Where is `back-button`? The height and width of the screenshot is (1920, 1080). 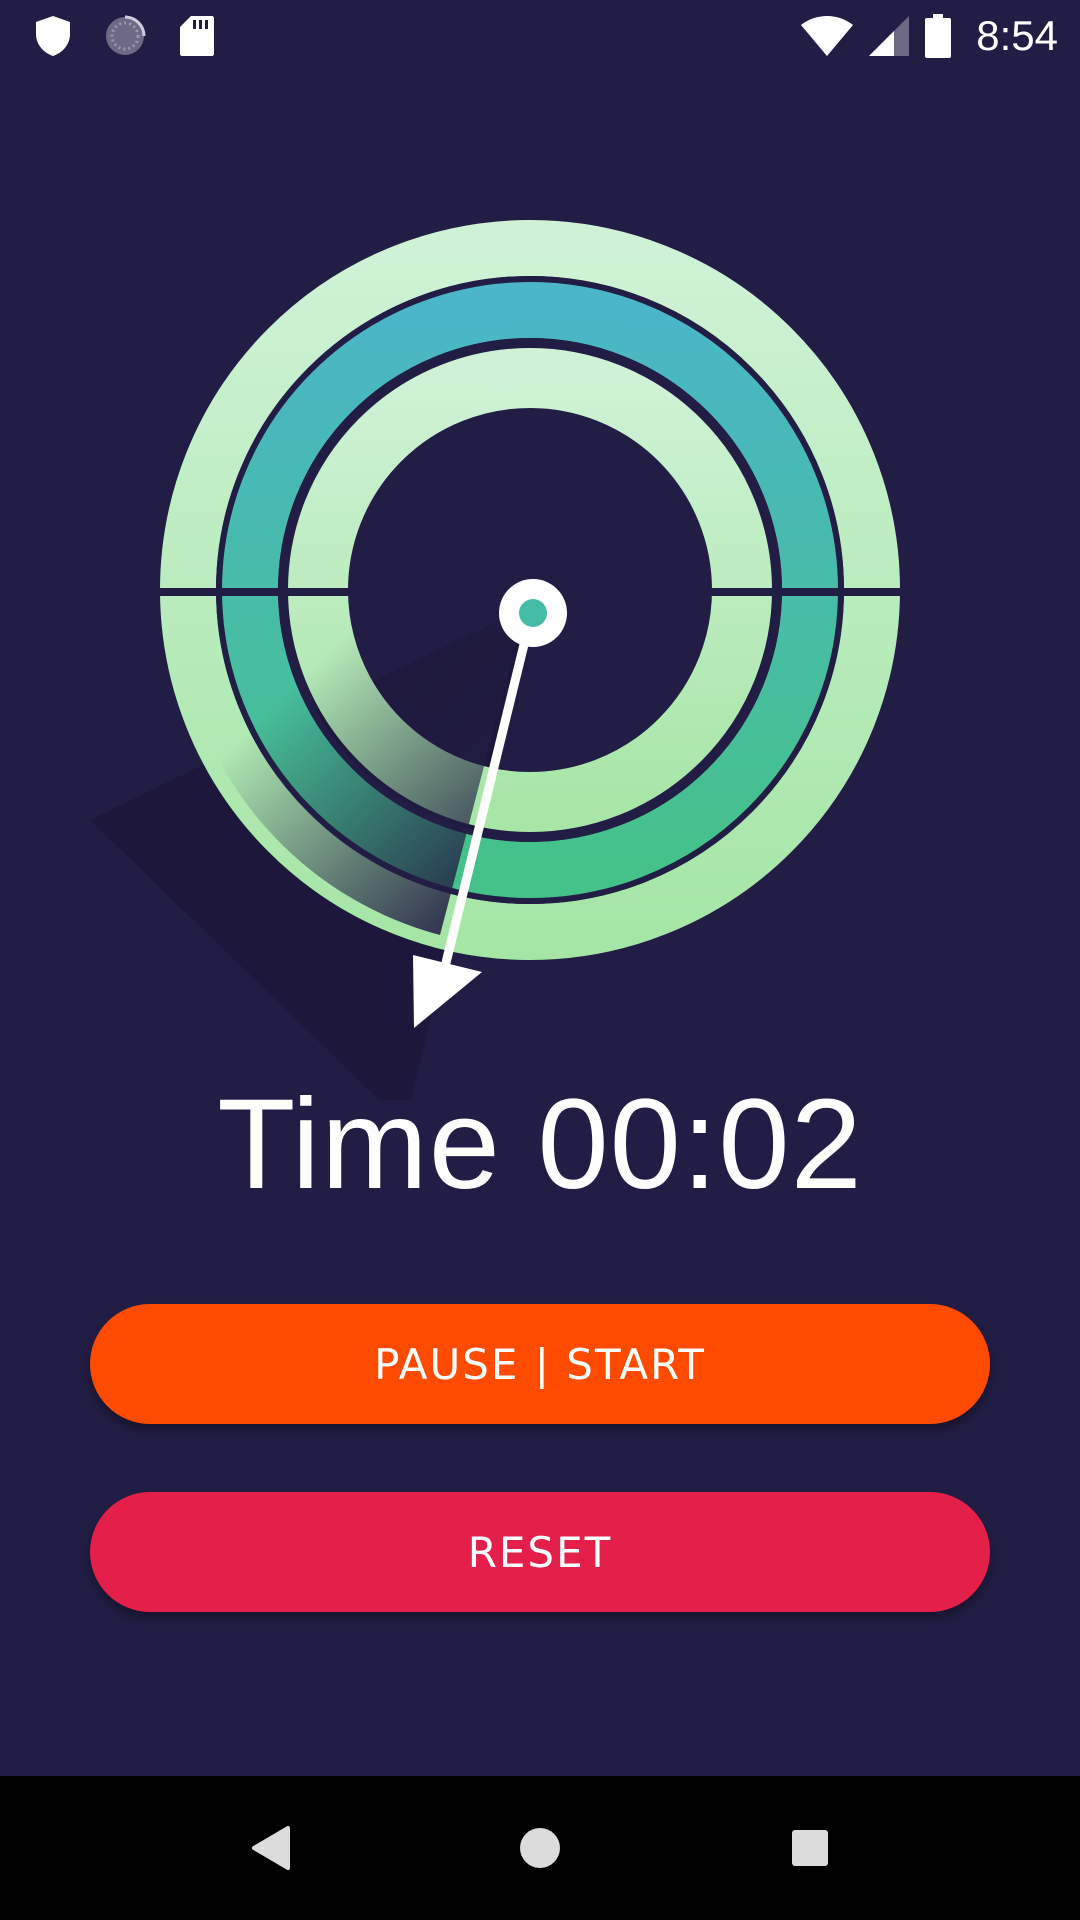 back-button is located at coordinates (270, 1848).